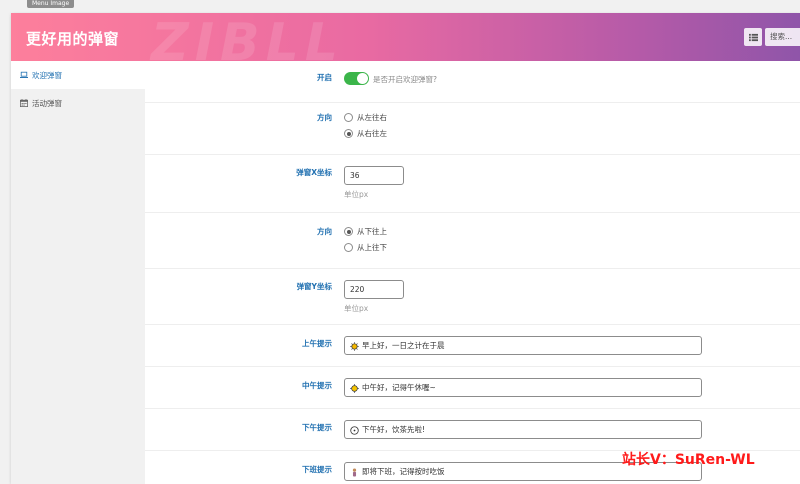  I want to click on radio-bottom-to-top: 从下往上, so click(365, 231).